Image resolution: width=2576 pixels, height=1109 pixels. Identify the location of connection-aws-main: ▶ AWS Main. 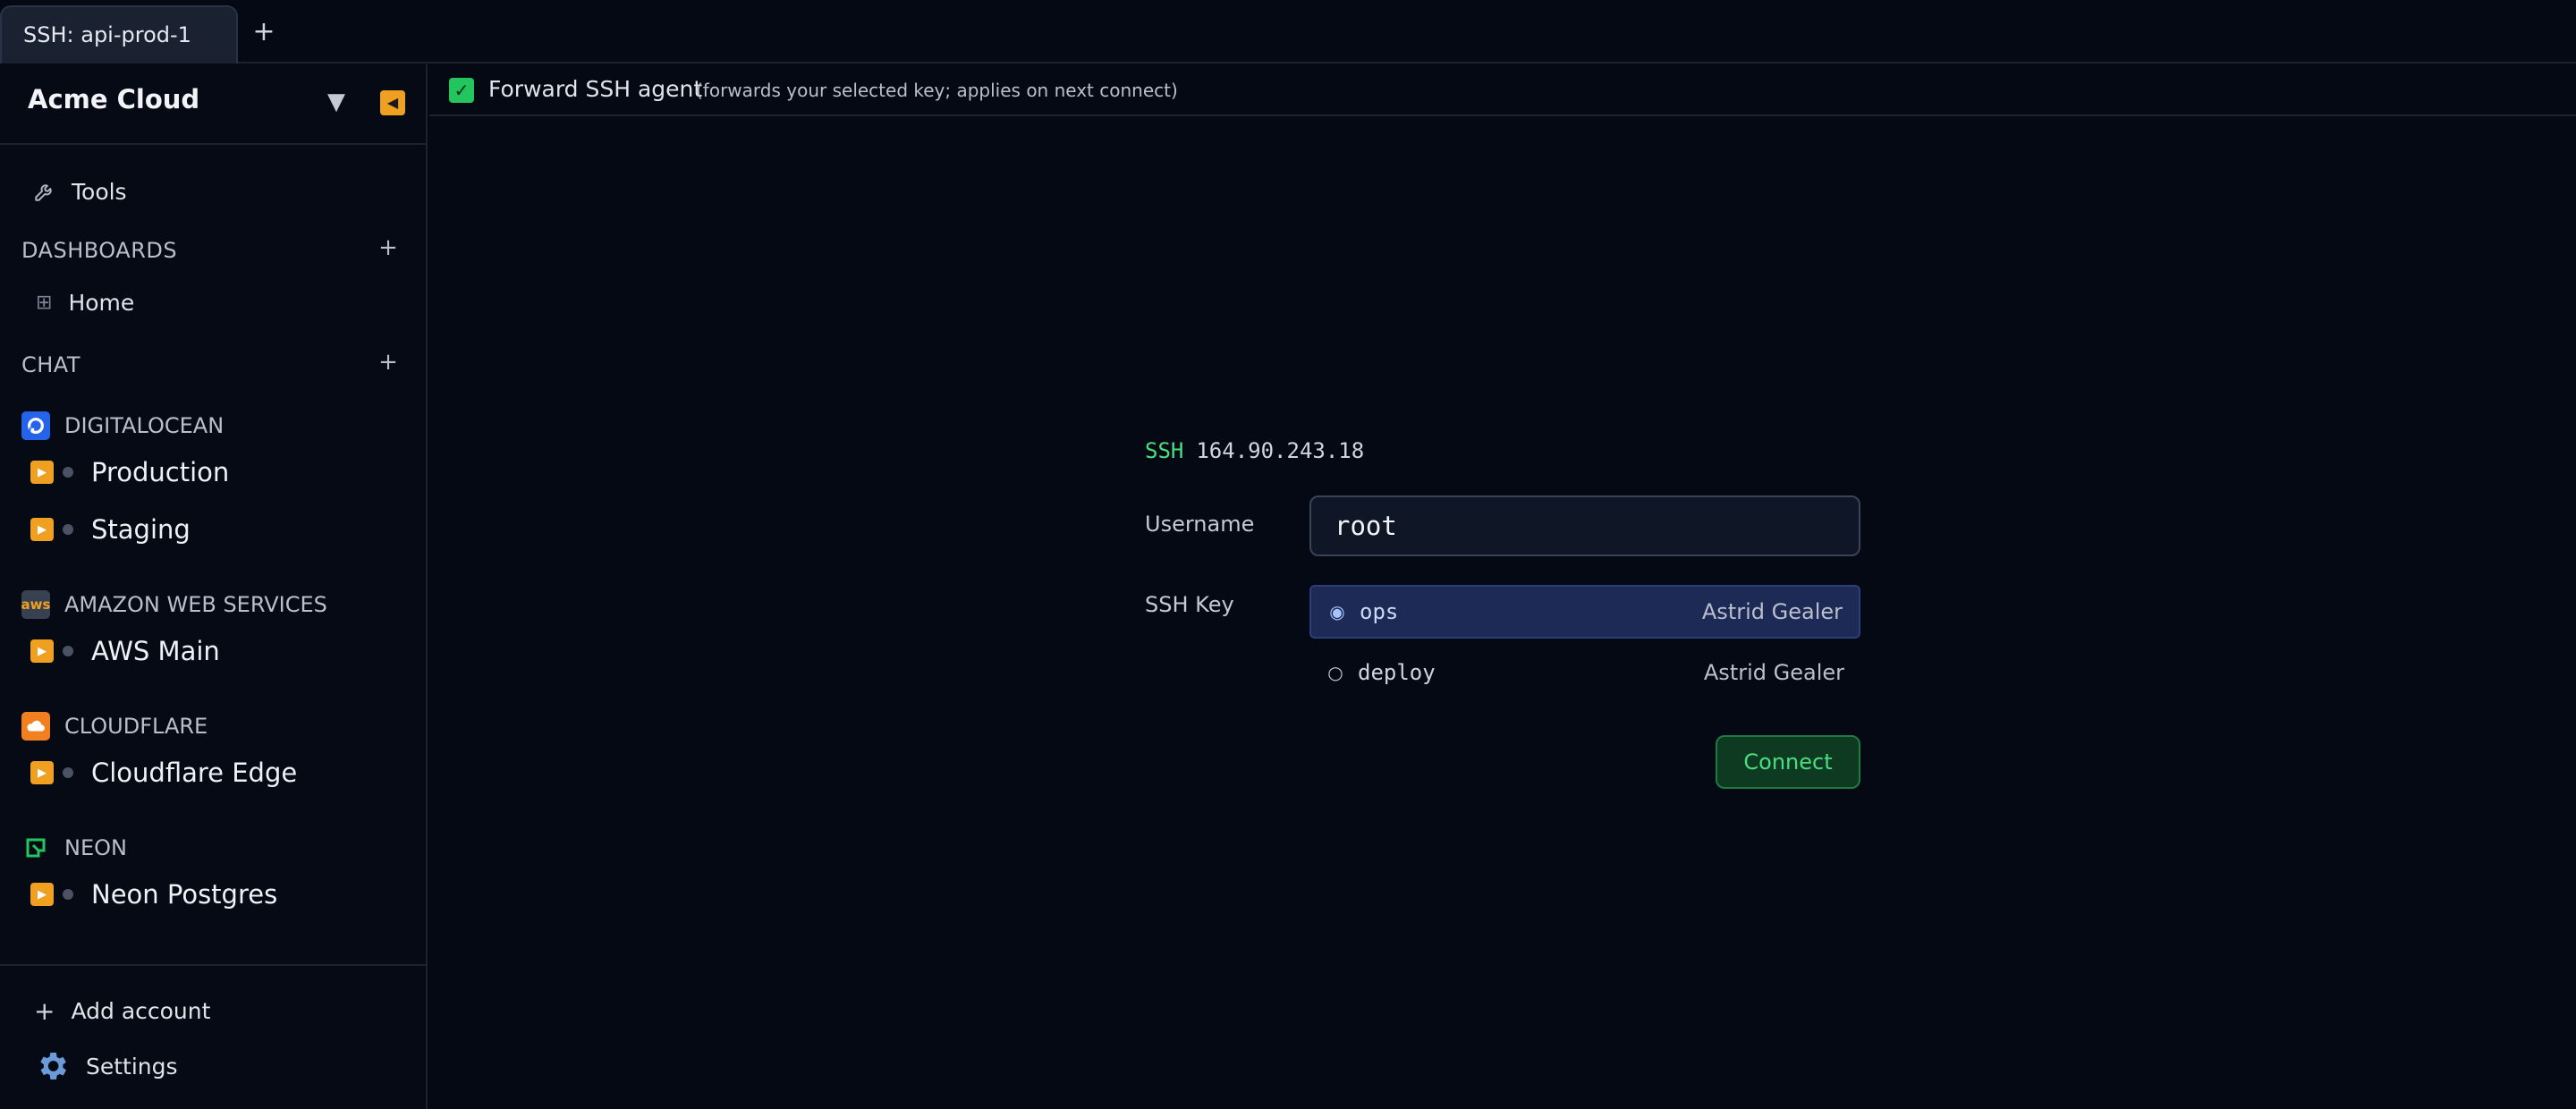
(125, 651).